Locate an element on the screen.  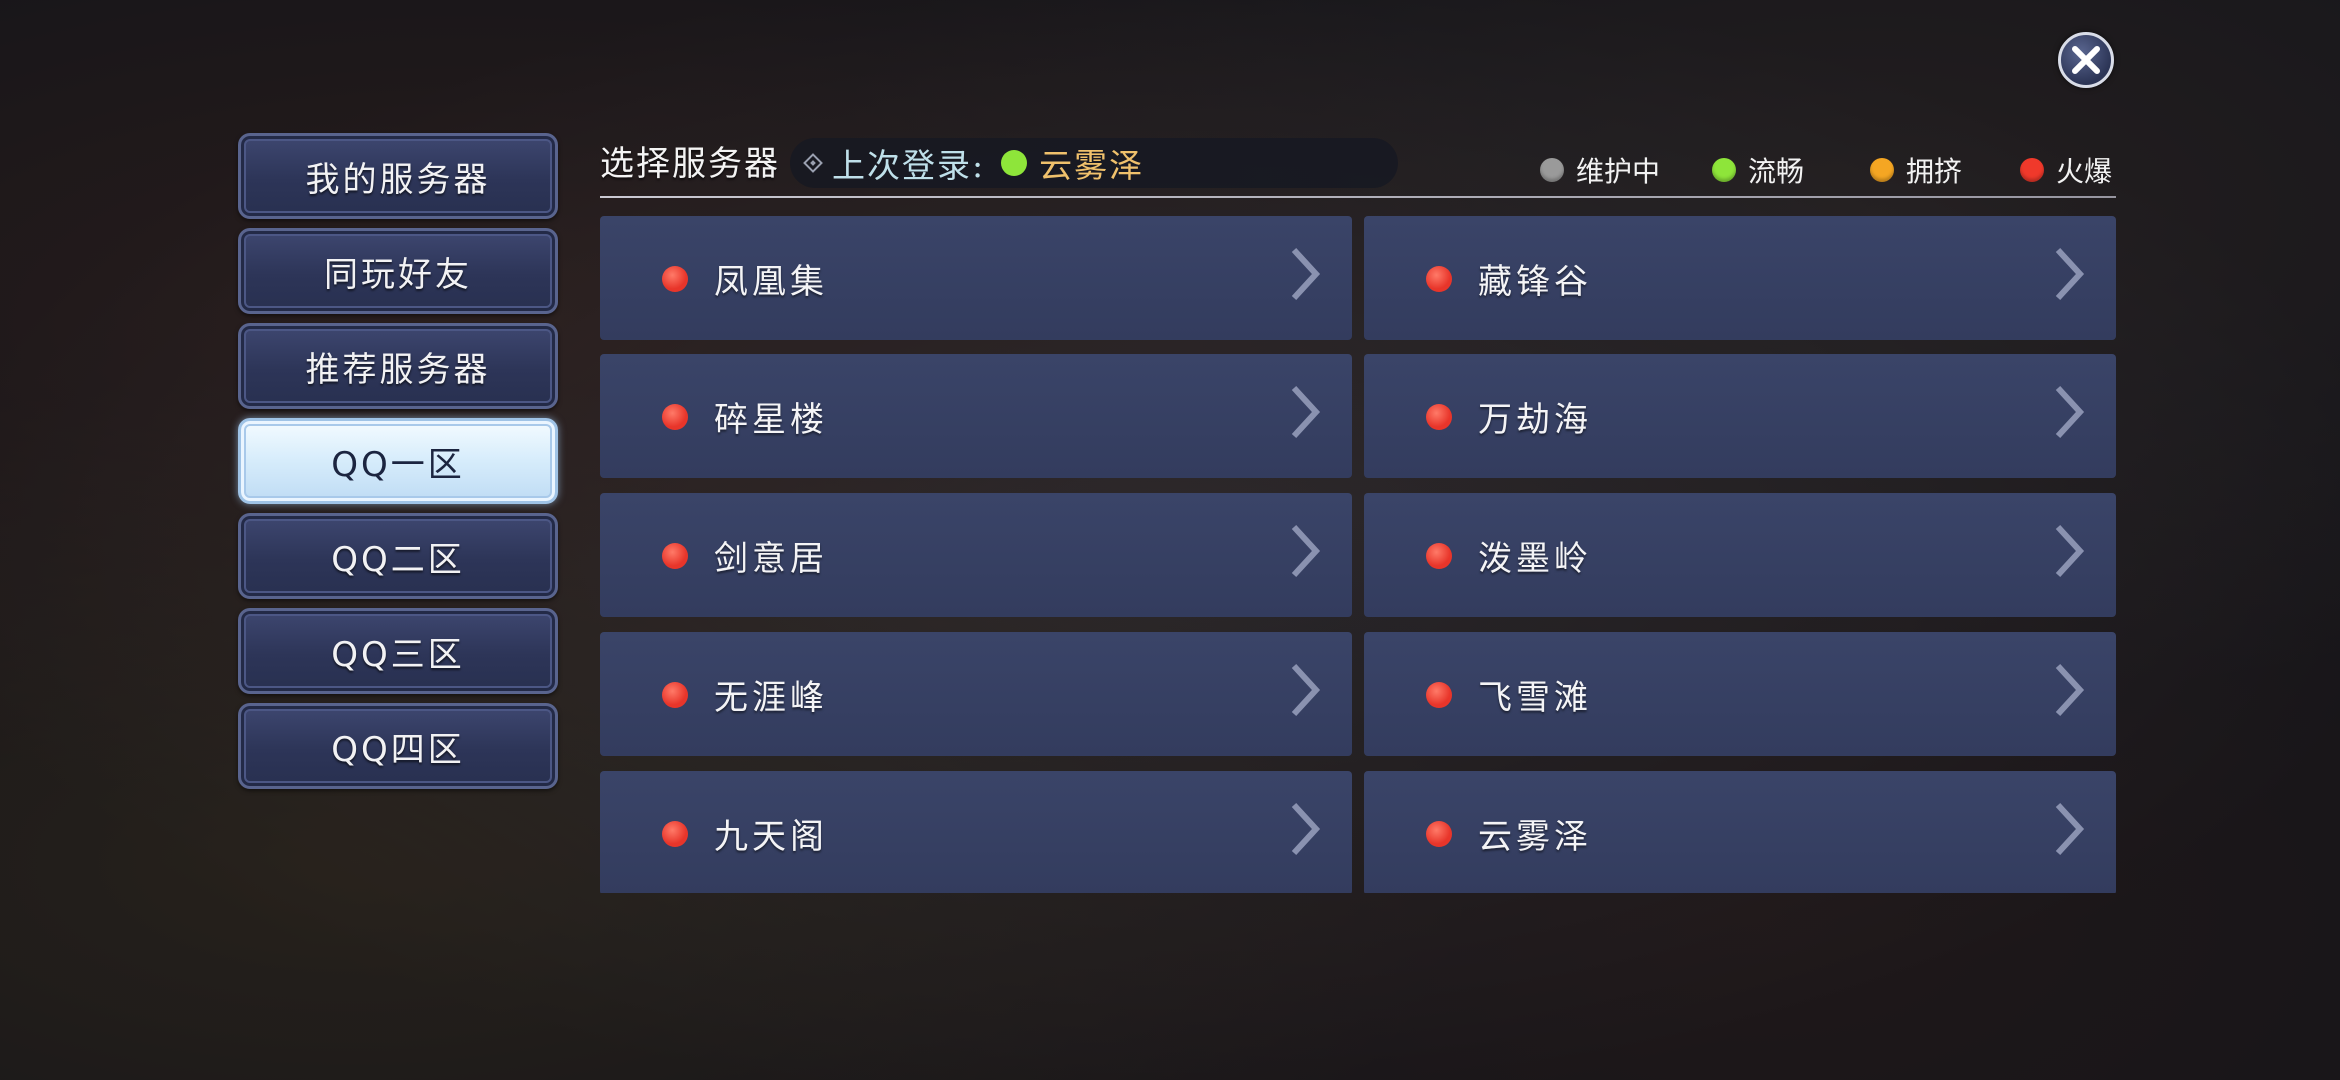
sidebar-item-label: QQ三区 is located at coordinates (398, 654).